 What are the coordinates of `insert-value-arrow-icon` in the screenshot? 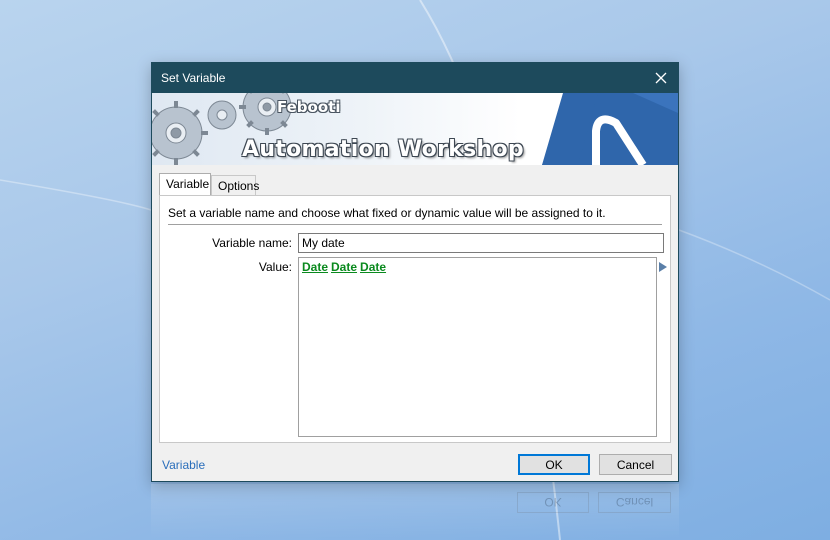 It's located at (663, 267).